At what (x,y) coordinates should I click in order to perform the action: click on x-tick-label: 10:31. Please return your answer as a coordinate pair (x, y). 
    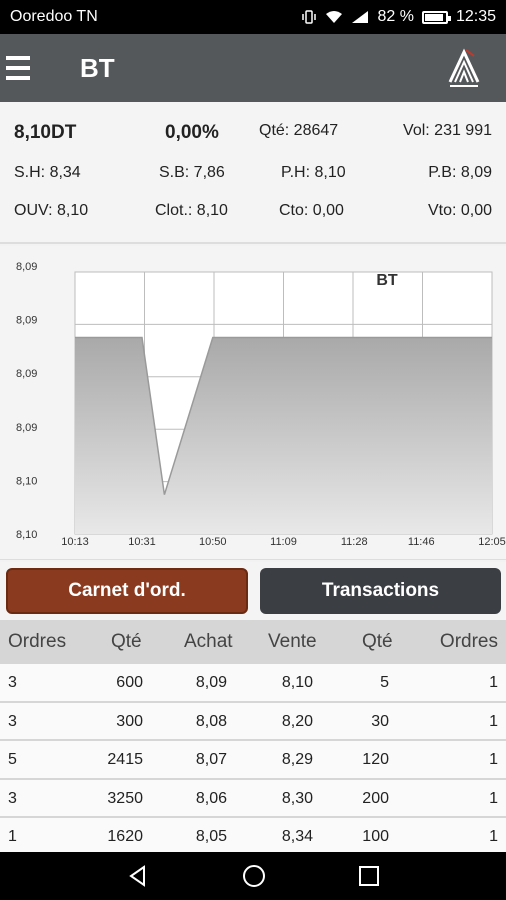
    Looking at the image, I should click on (142, 542).